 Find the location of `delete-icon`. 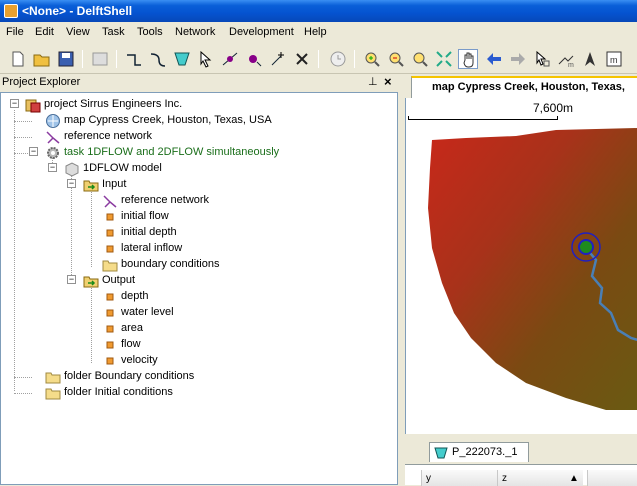

delete-icon is located at coordinates (302, 59).